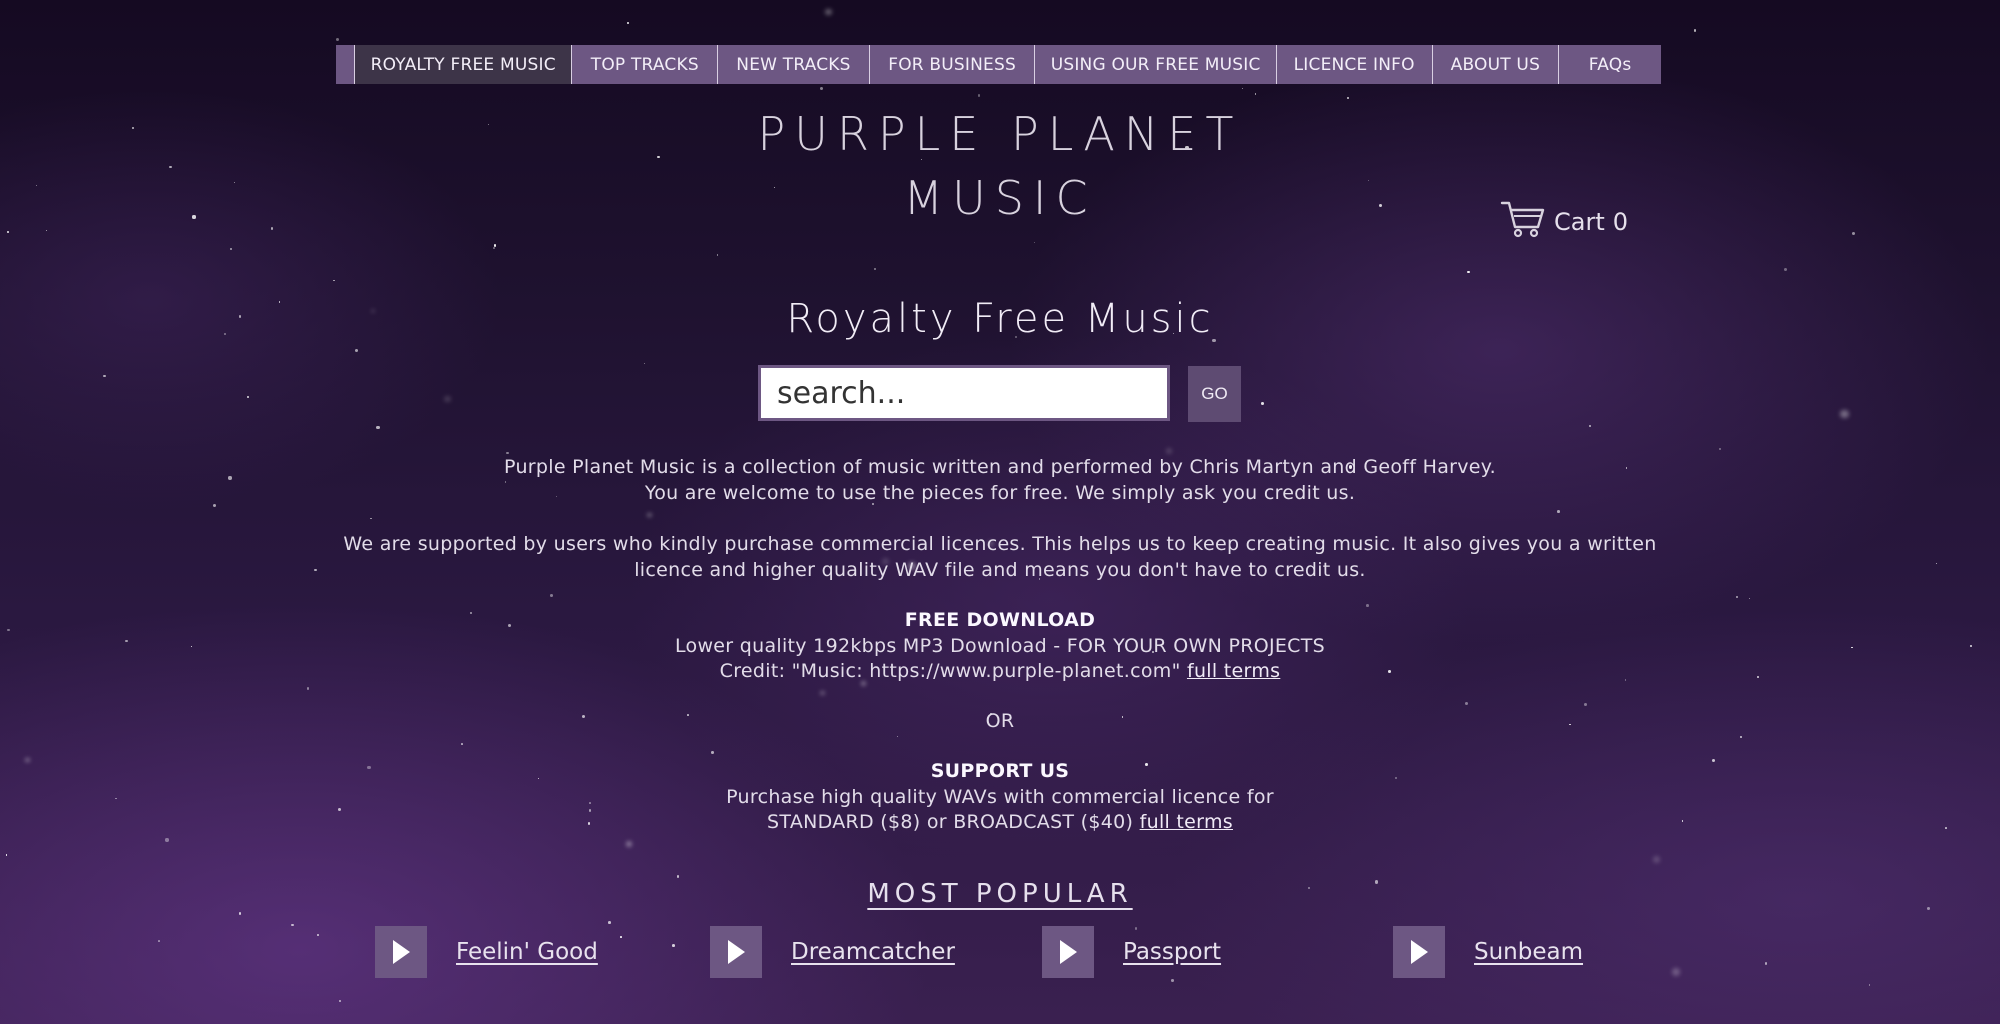  What do you see at coordinates (1000, 771) in the screenshot?
I see `support-heading: SUPPORT US` at bounding box center [1000, 771].